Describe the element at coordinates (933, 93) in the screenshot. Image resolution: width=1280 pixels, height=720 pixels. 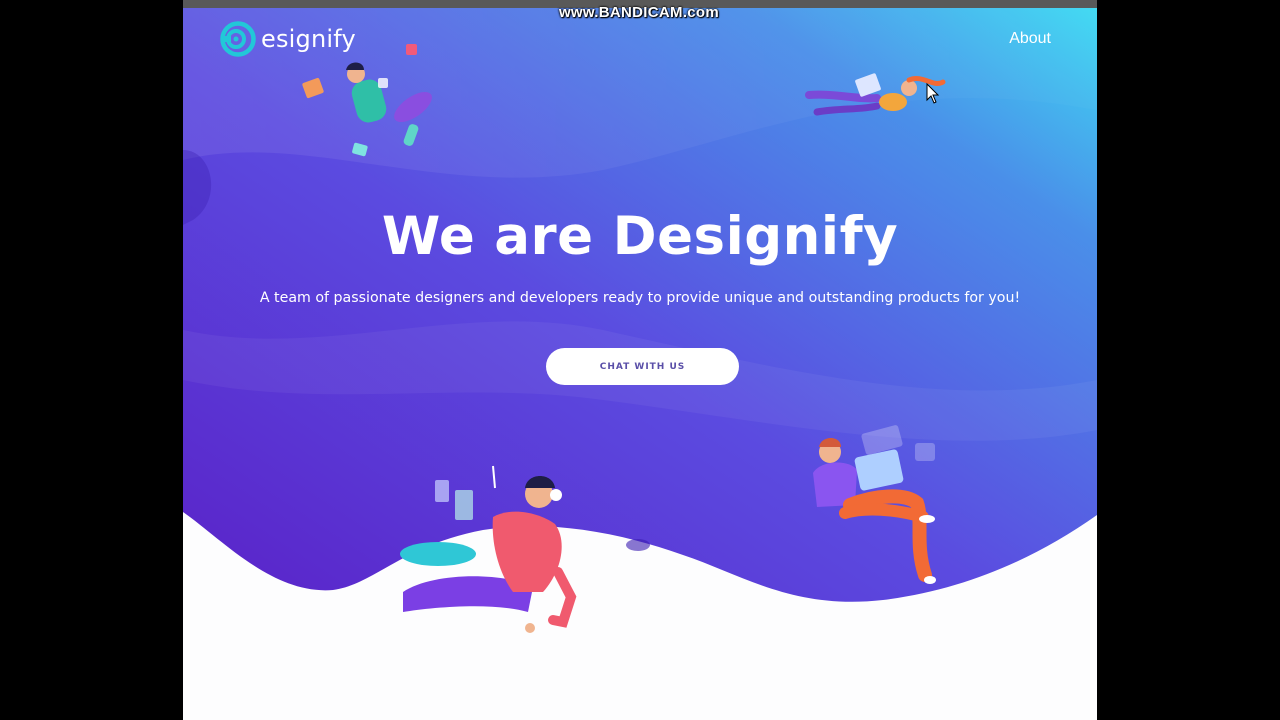
I see `cursor-icon` at that location.